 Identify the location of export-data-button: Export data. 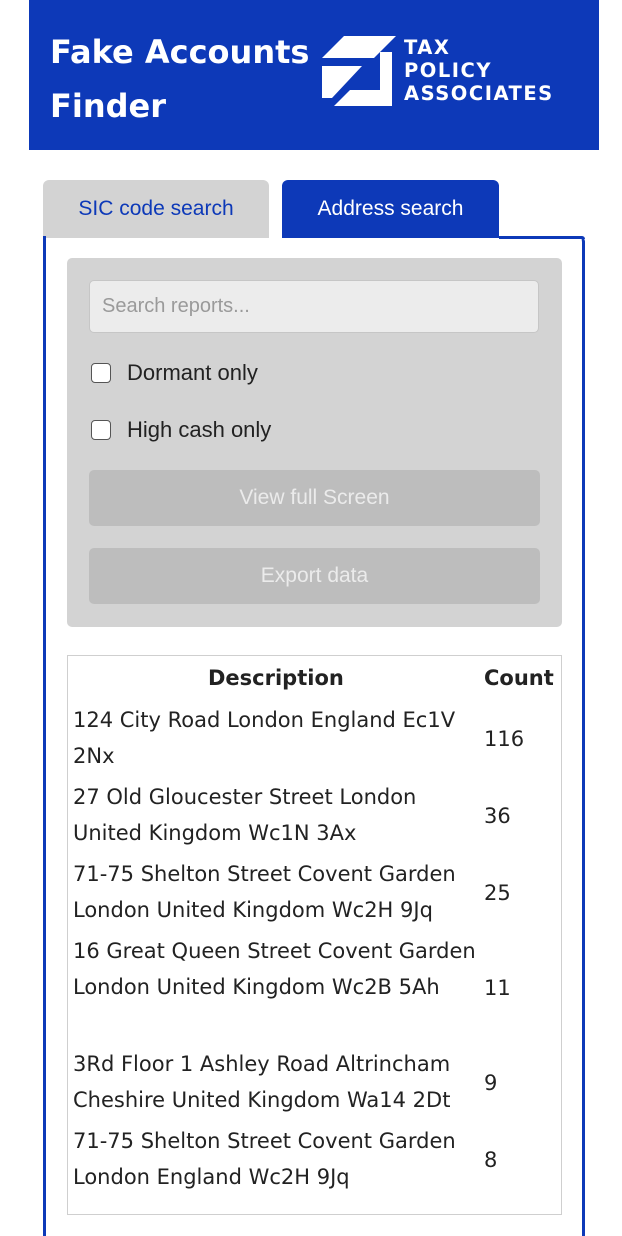
(314, 576).